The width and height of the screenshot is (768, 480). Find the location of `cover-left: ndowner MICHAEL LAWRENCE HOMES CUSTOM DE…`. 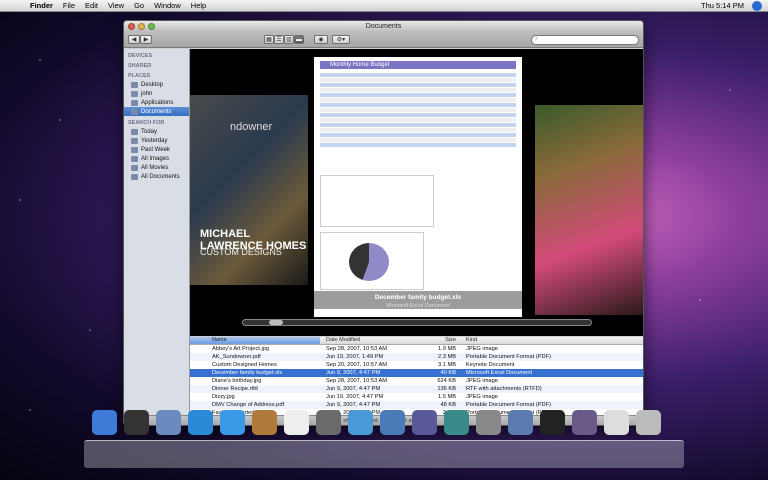

cover-left: ndowner MICHAEL LAWRENCE HOMES CUSTOM DE… is located at coordinates (249, 190).